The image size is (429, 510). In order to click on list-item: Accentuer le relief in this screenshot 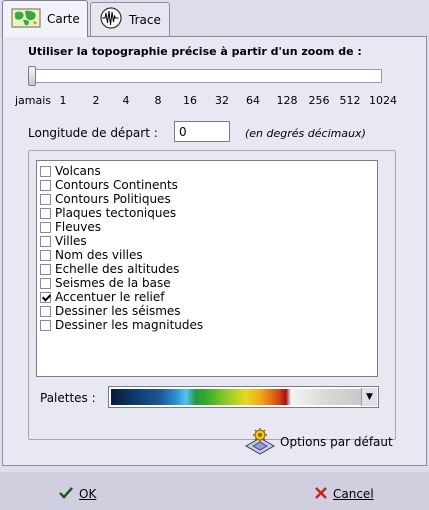, I will do `click(207, 297)`.